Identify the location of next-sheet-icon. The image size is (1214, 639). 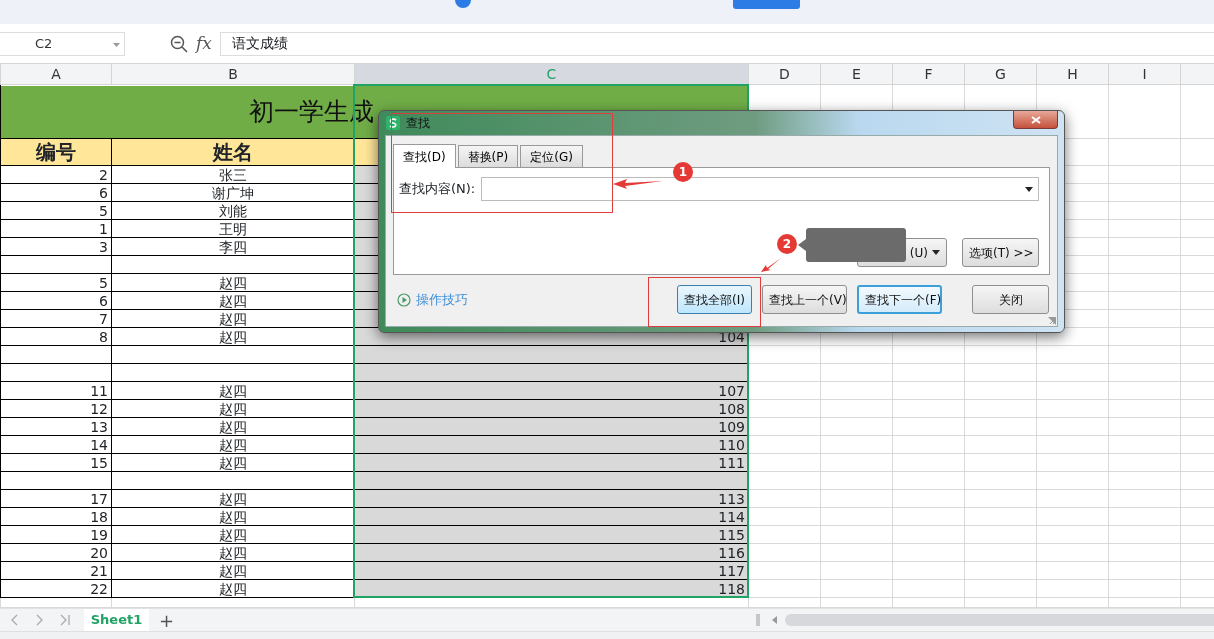
(40, 620).